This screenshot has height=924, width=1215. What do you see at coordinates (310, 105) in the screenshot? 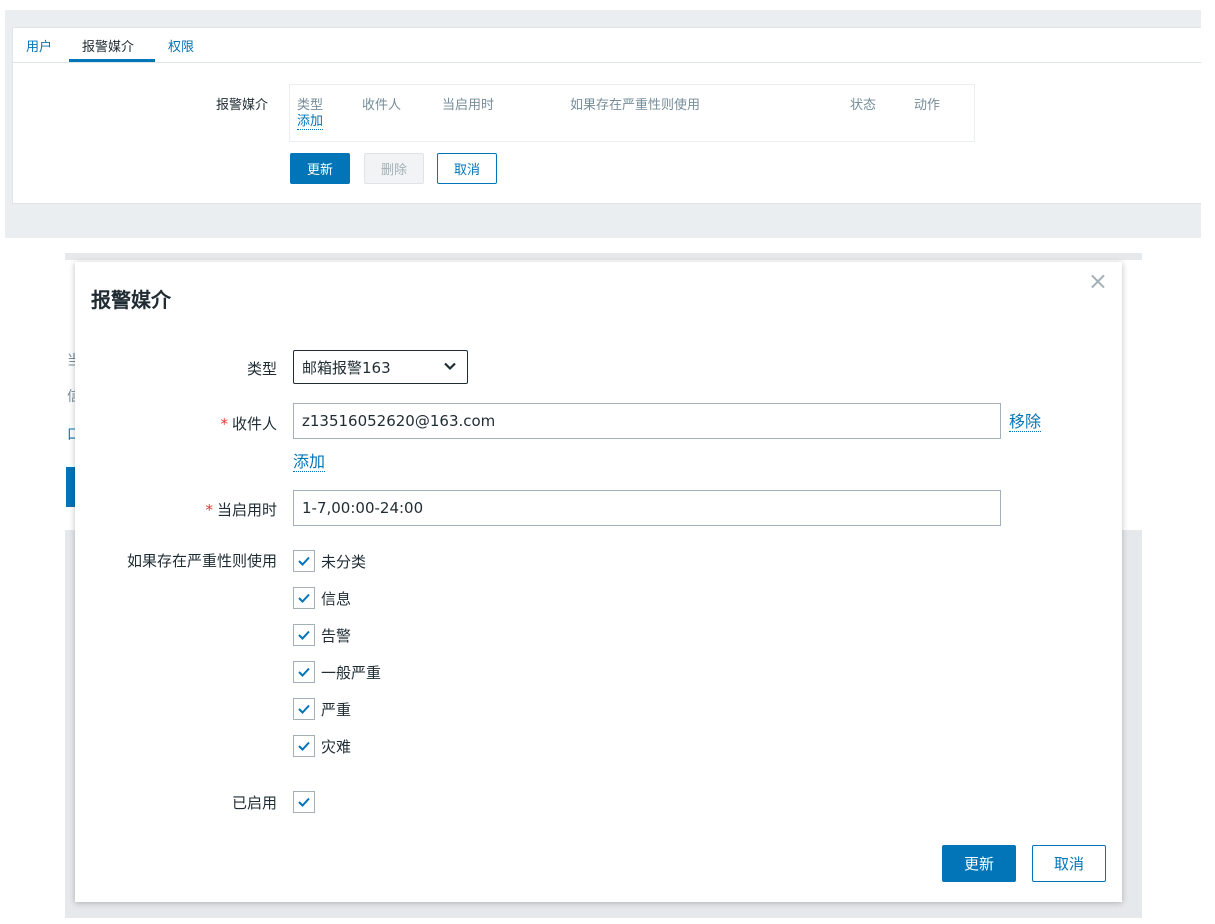
I see `column-header-type: 类型` at bounding box center [310, 105].